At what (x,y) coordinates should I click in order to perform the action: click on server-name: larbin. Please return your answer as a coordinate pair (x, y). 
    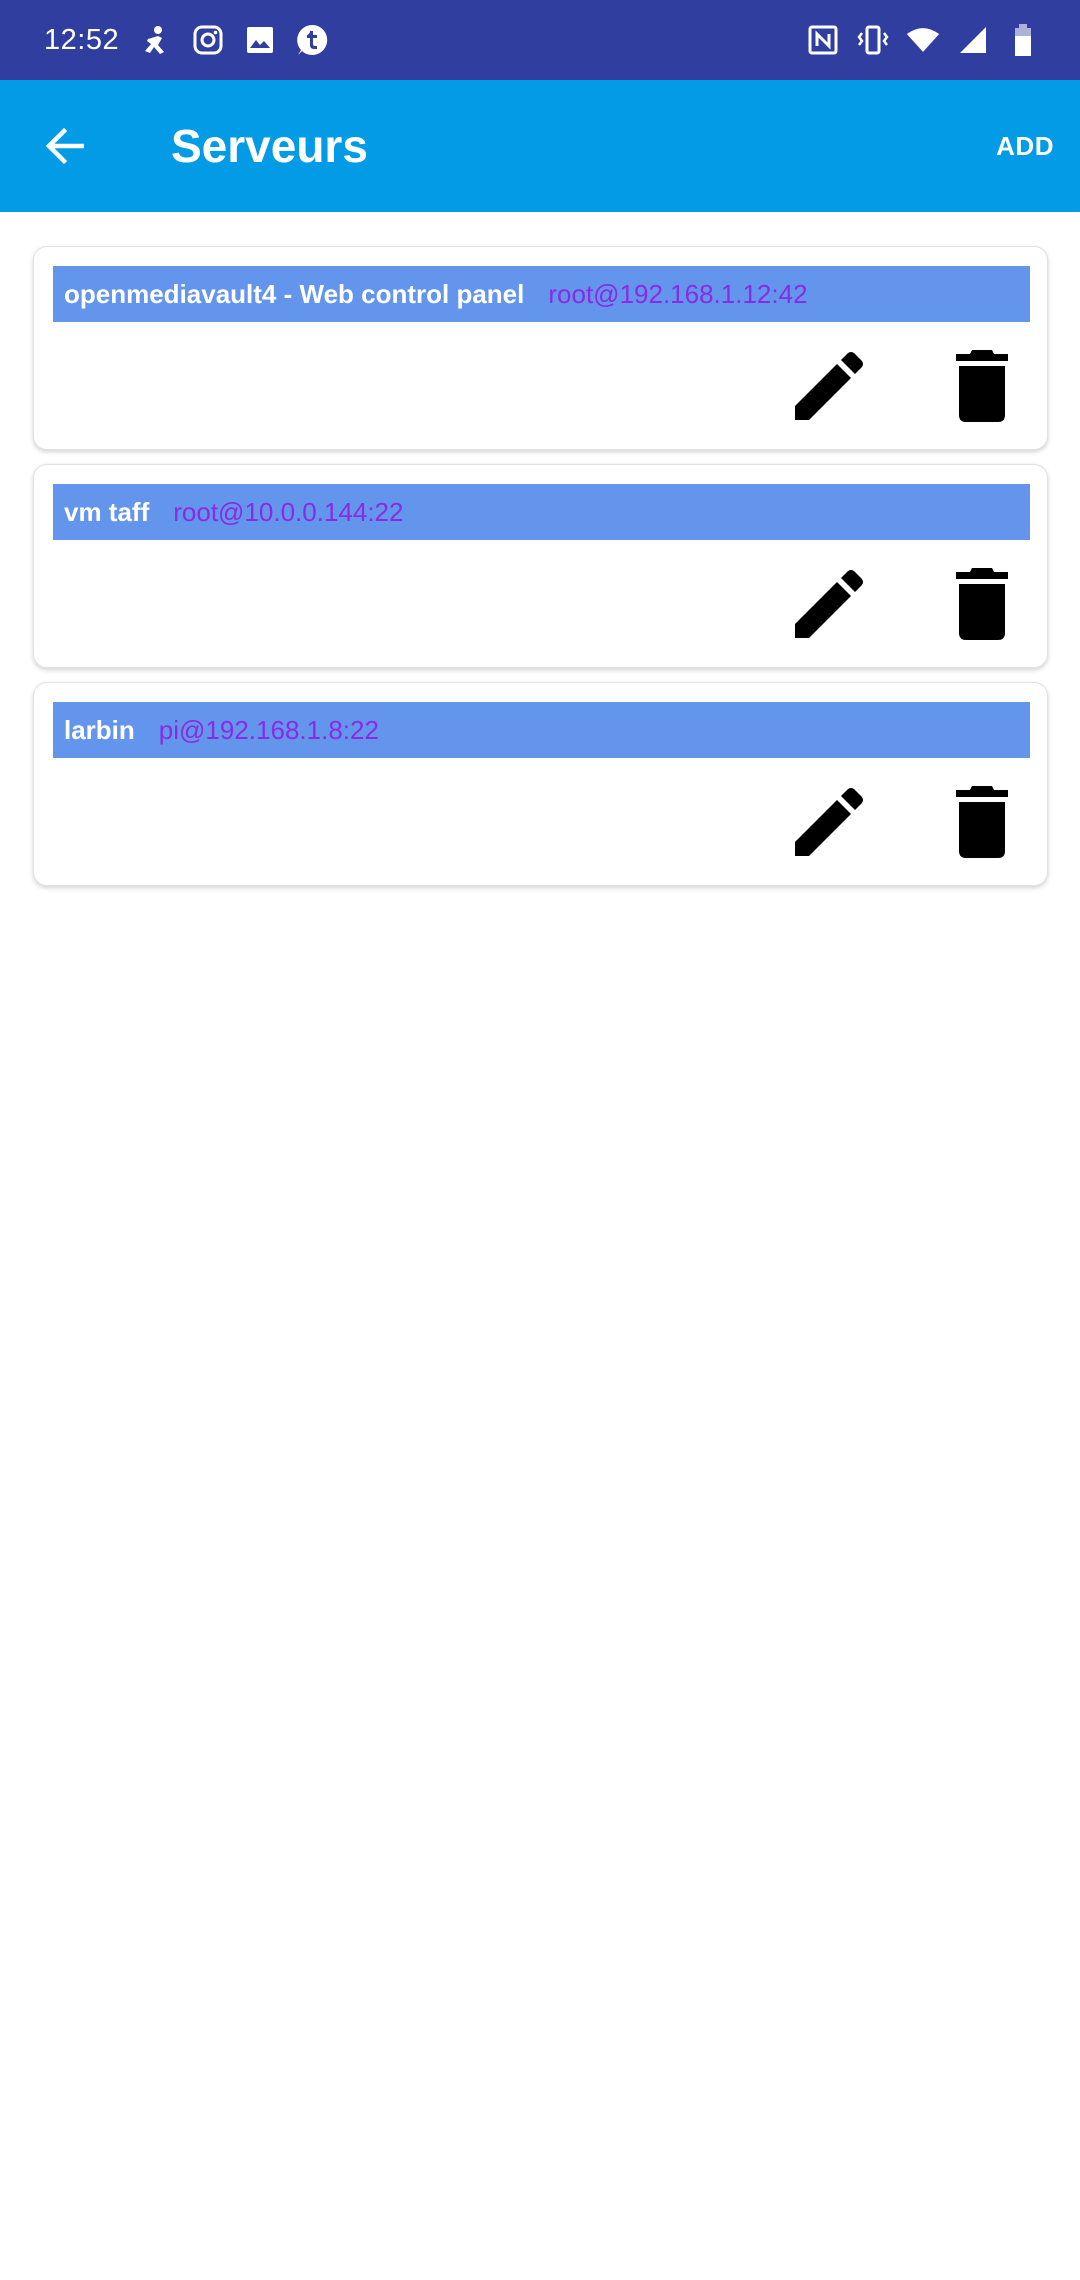
    Looking at the image, I should click on (99, 729).